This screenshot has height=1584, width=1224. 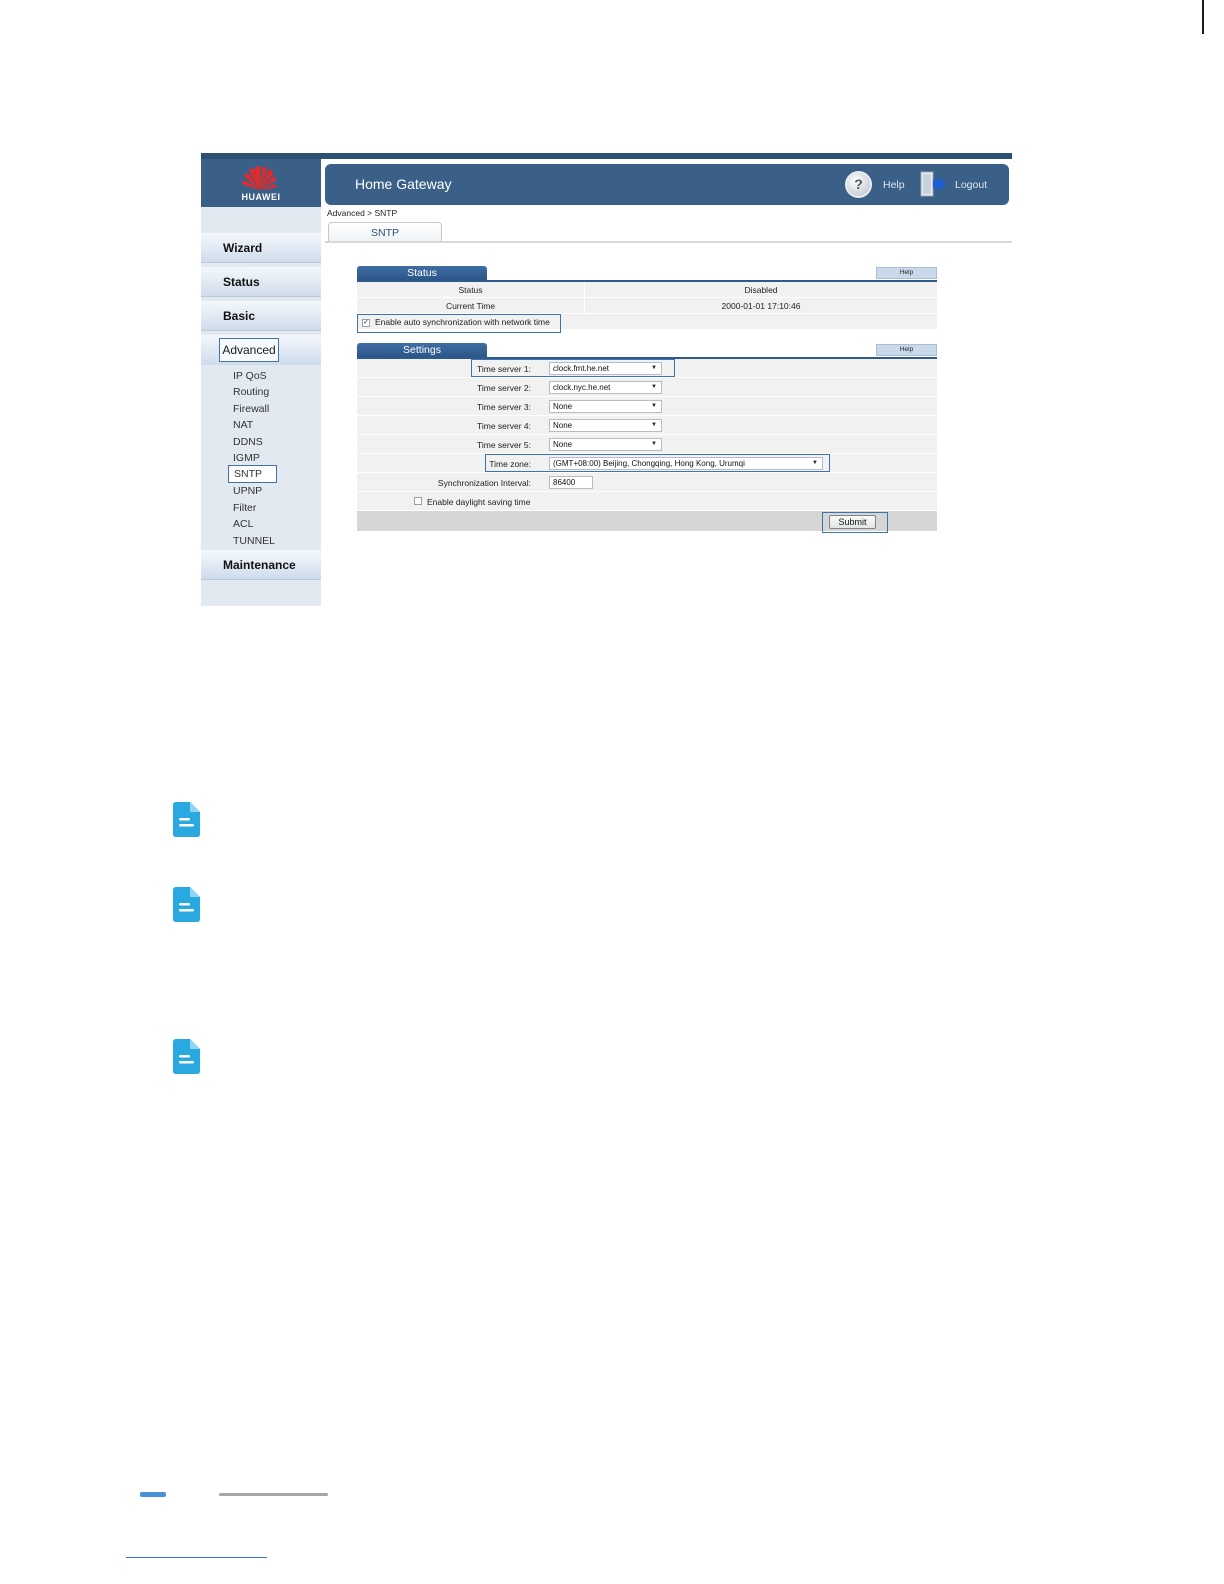 I want to click on huawei-logo-icon, so click(x=259, y=178).